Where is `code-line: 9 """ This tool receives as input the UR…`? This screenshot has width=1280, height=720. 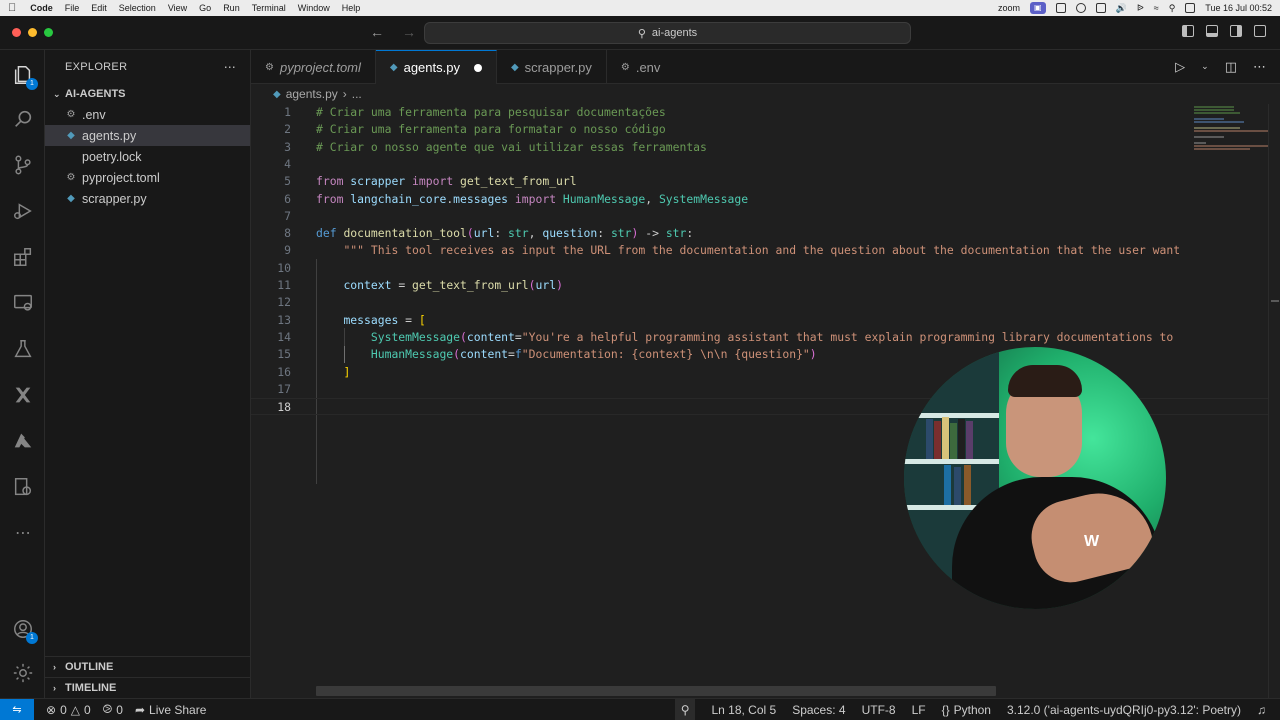 code-line: 9 """ This tool receives as input the UR… is located at coordinates (759, 250).